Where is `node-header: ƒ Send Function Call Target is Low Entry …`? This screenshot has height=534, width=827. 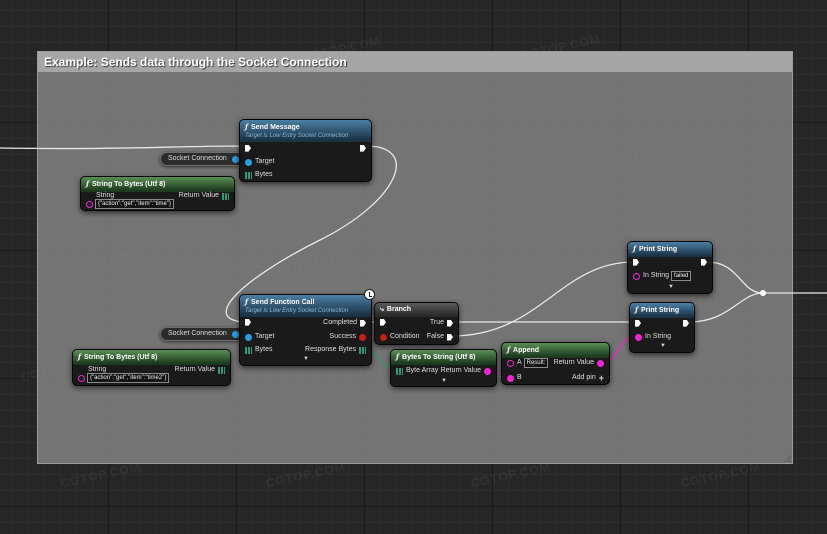 node-header: ƒ Send Function Call Target is Low Entry … is located at coordinates (305, 306).